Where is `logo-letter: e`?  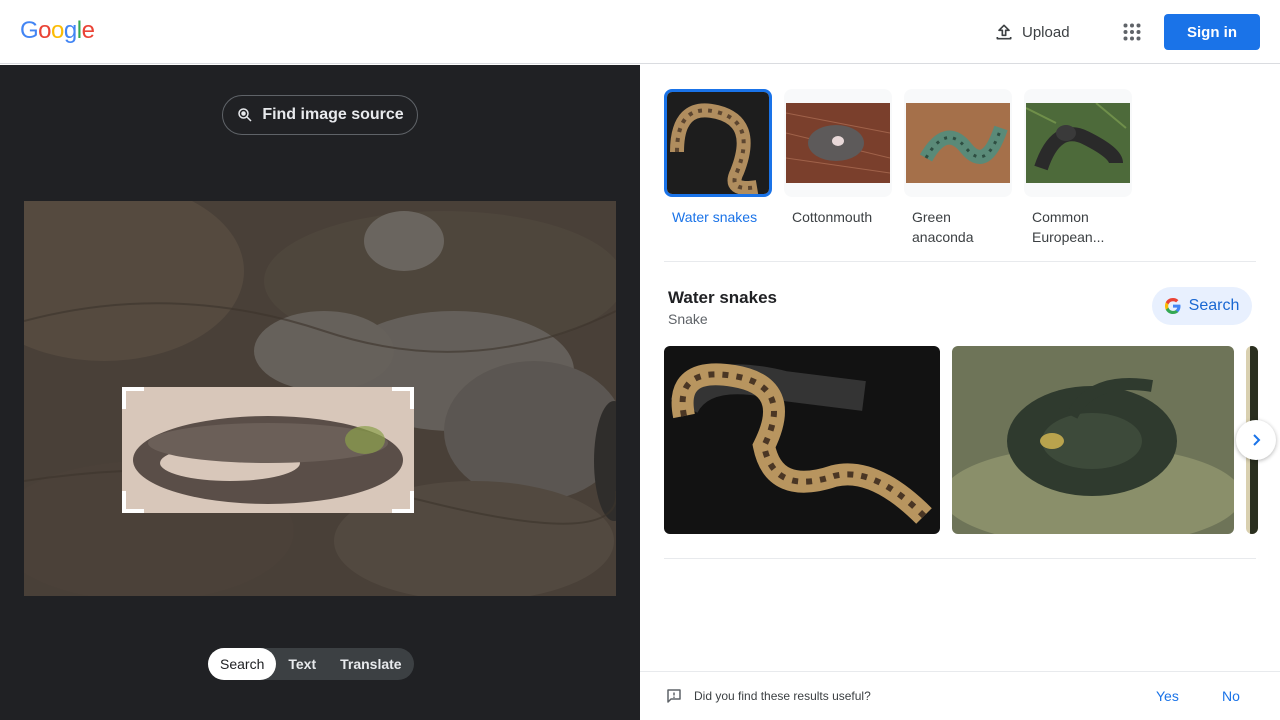 logo-letter: e is located at coordinates (88, 30).